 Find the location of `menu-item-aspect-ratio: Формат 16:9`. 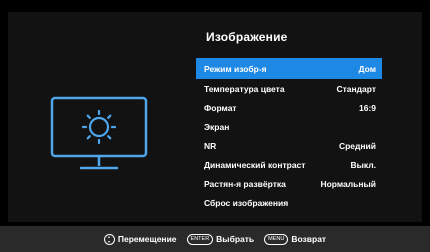

menu-item-aspect-ratio: Формат 16:9 is located at coordinates (289, 107).